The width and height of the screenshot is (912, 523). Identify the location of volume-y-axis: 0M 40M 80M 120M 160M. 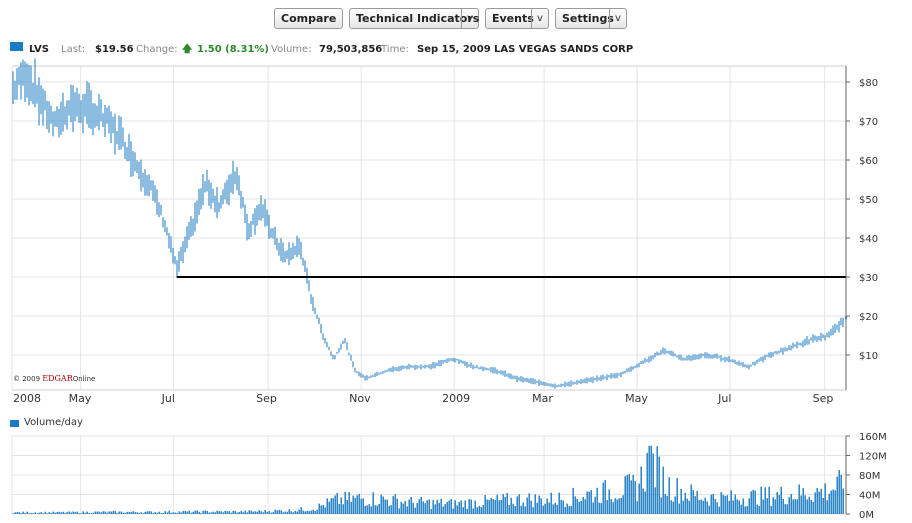
(866, 476).